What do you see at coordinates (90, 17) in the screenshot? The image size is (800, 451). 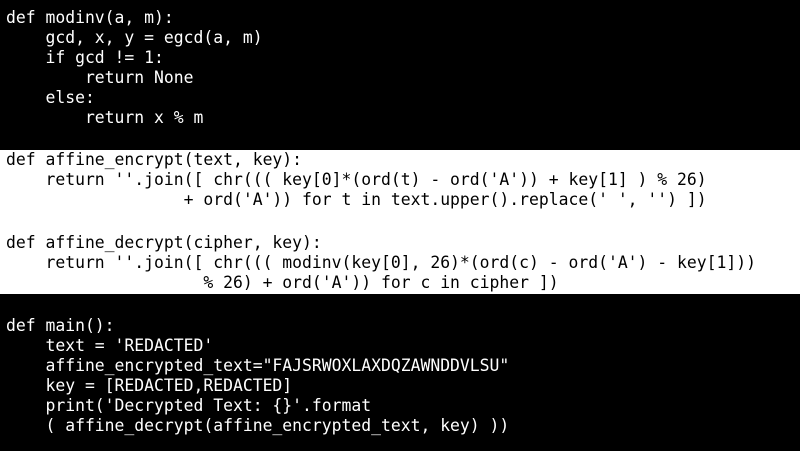 I see `code-line: def modinv(a, m):` at bounding box center [90, 17].